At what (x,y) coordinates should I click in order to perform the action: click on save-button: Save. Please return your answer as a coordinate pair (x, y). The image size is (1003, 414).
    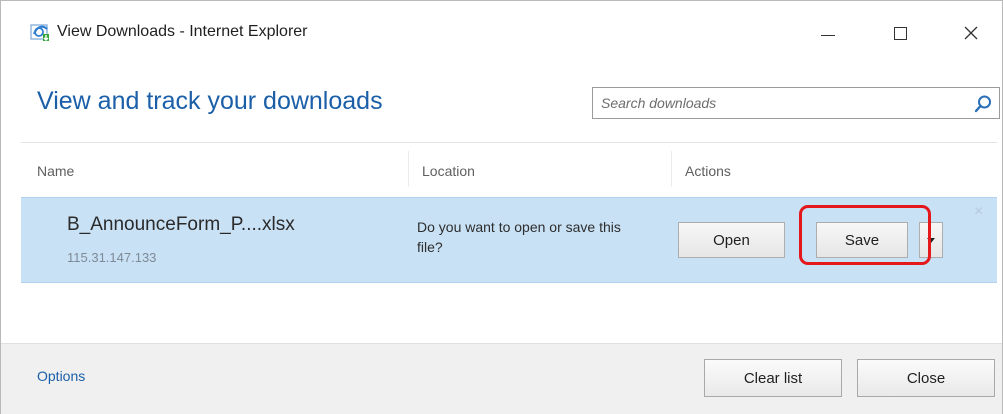
    Looking at the image, I should click on (862, 240).